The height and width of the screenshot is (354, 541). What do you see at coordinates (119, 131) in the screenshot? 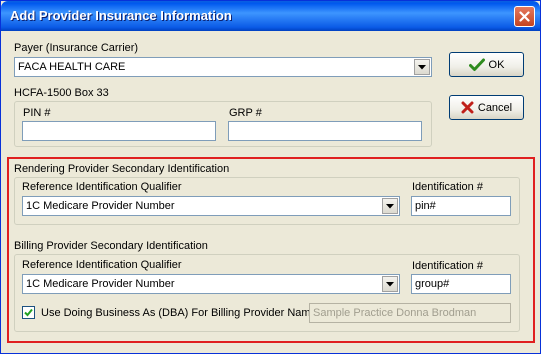
I see `pin-input` at bounding box center [119, 131].